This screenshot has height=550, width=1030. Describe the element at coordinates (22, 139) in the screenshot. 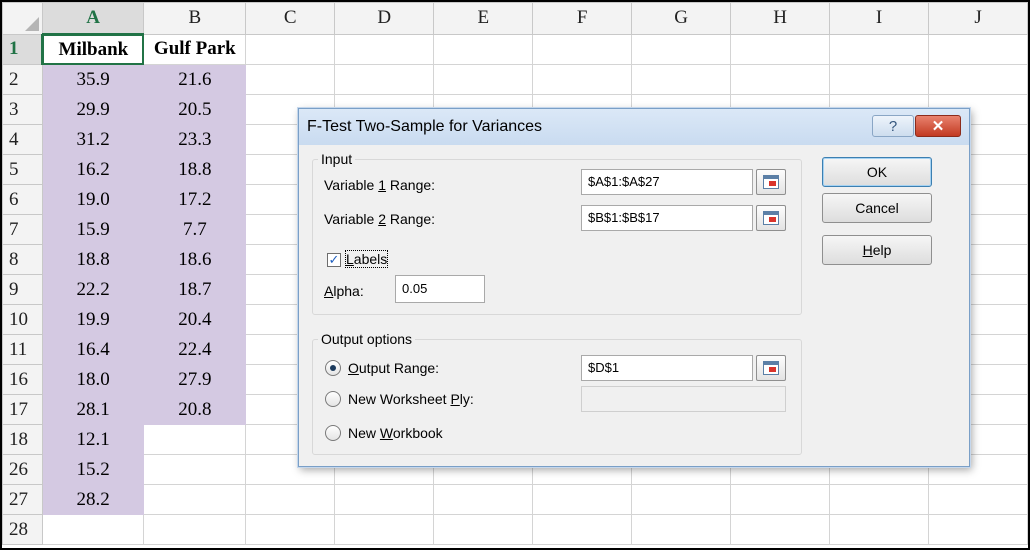

I see `row-header: 4` at that location.